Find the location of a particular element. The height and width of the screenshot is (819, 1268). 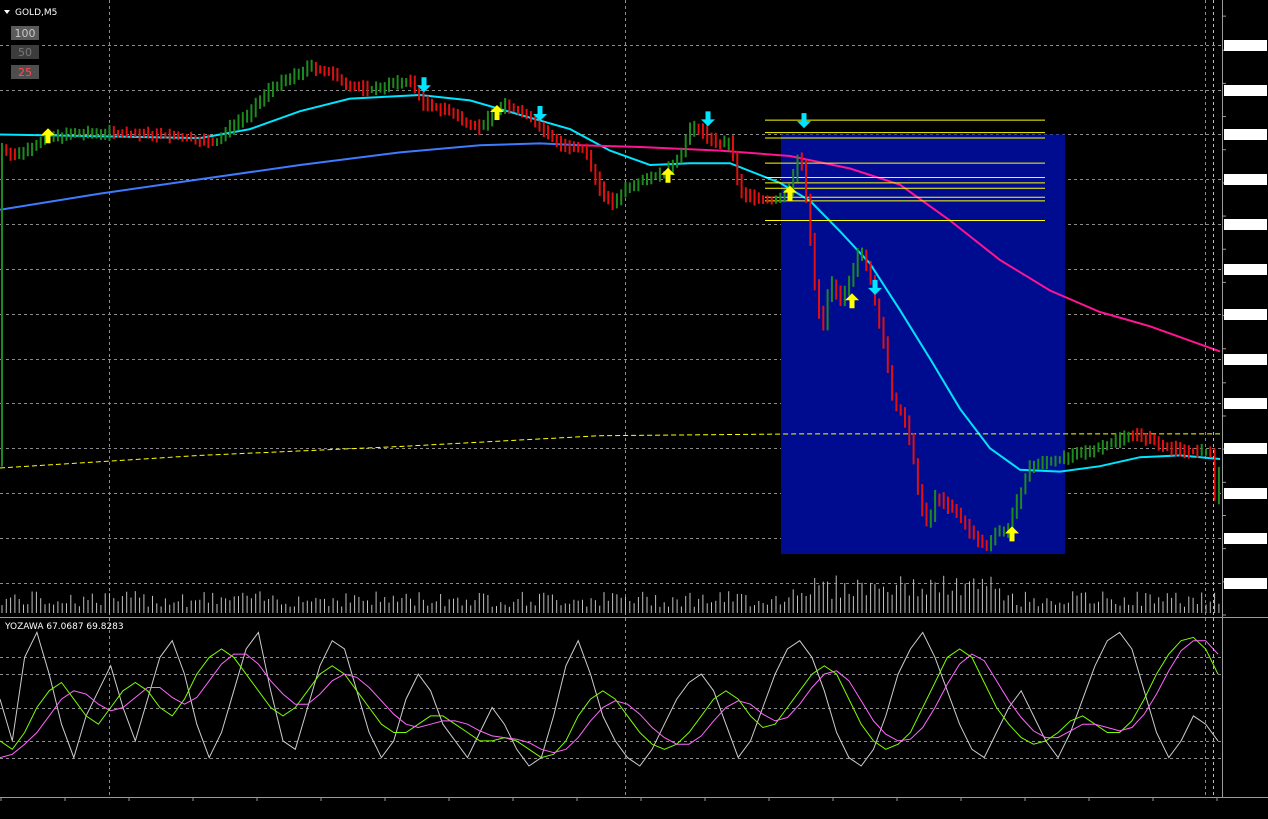

ruler-button-100: 100 is located at coordinates (25, 33).